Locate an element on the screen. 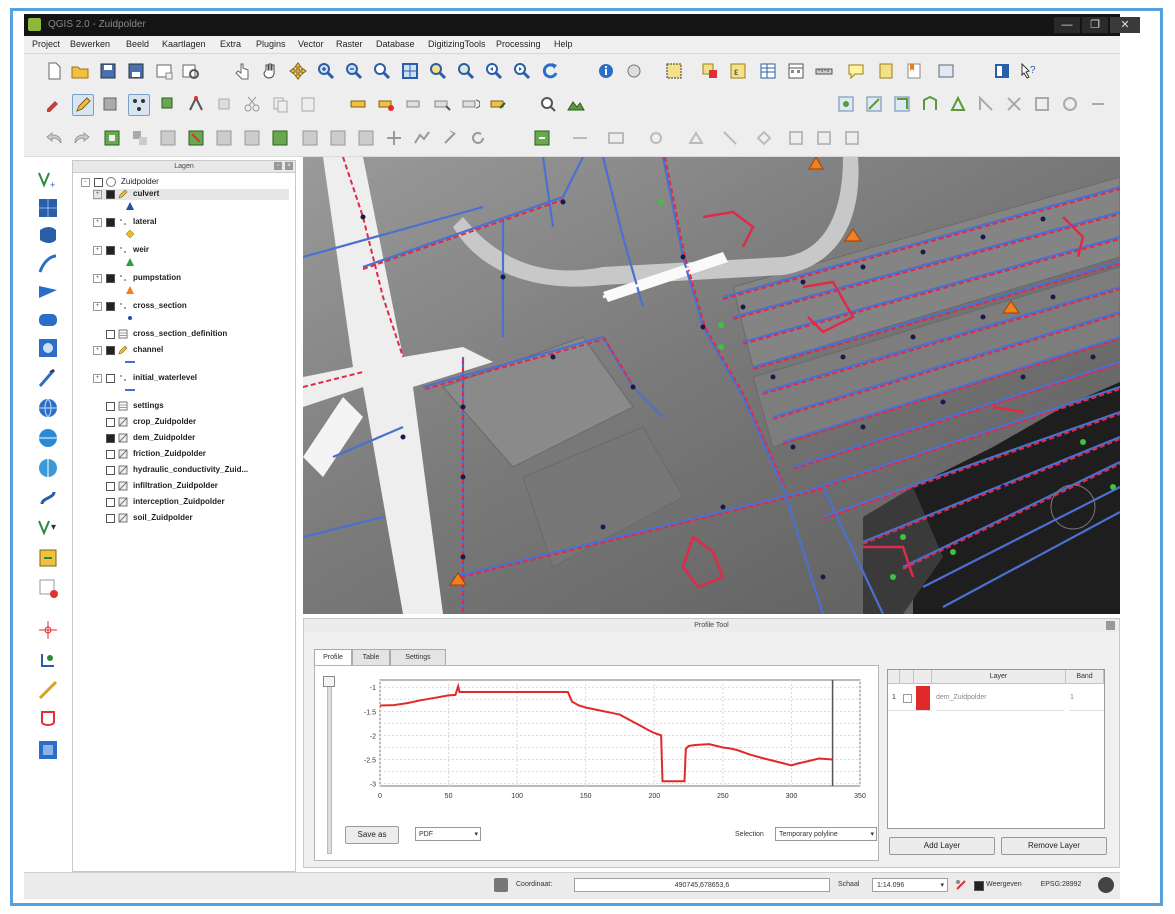  add-postgis-layer-icon is located at coordinates (48, 236).